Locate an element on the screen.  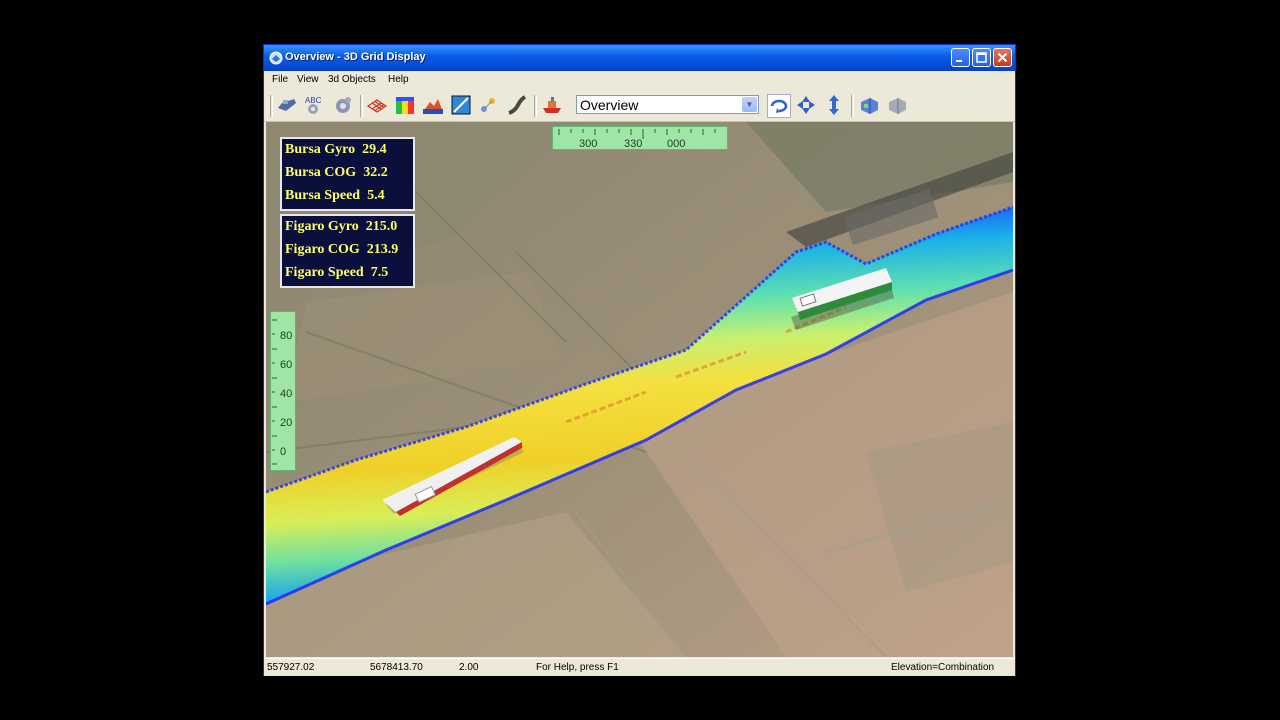
minimize-button is located at coordinates (960, 57).